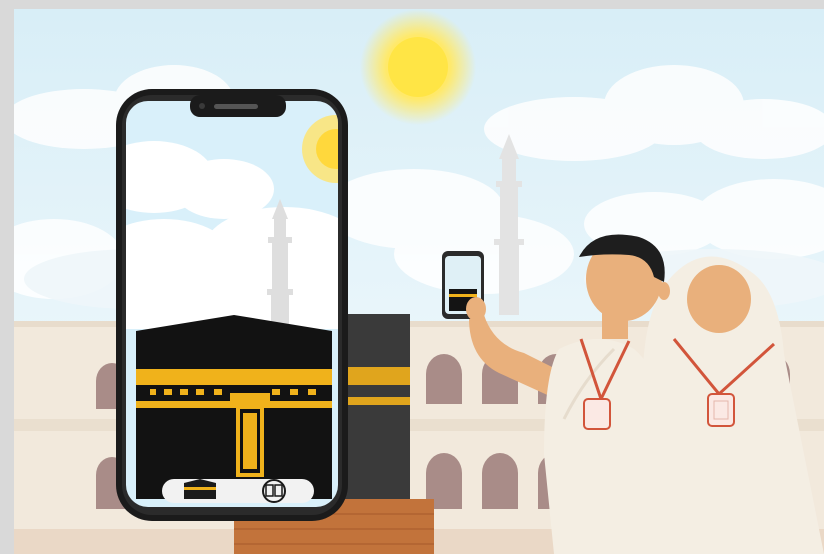  I want to click on kaaba-icon, so click(200, 489).